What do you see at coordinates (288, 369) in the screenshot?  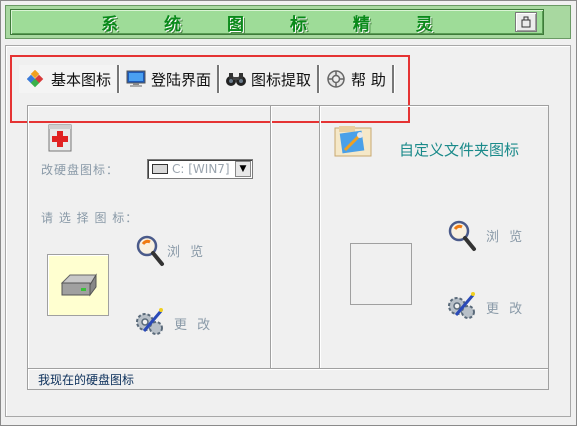 I see `status-divider` at bounding box center [288, 369].